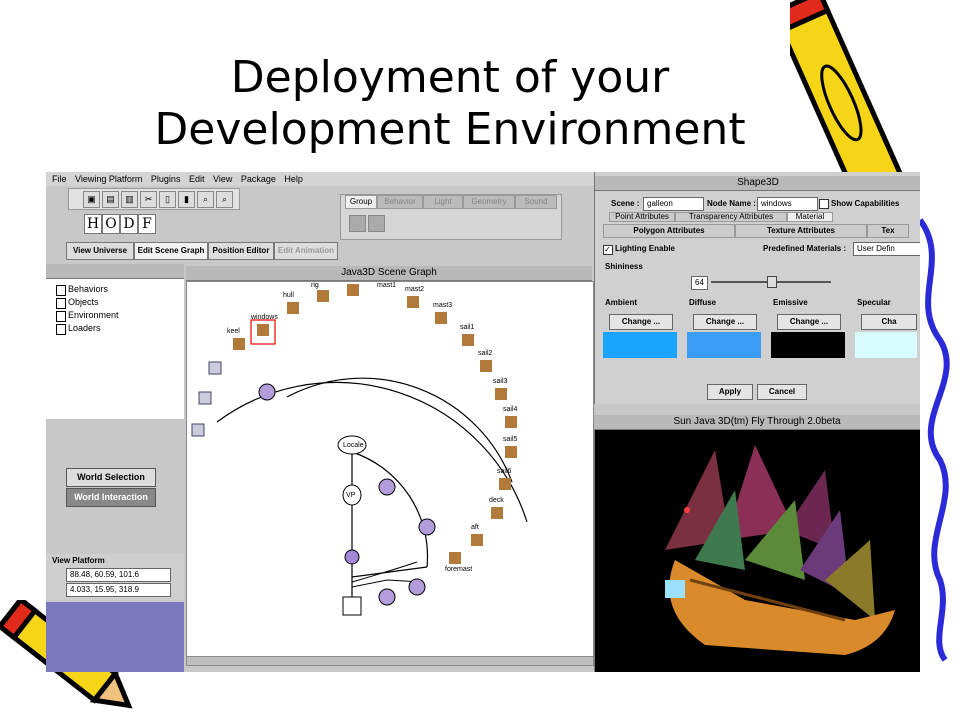 The height and width of the screenshot is (720, 960). Describe the element at coordinates (108, 179) in the screenshot. I see `menu-viewing-platform: Viewing Platform` at that location.